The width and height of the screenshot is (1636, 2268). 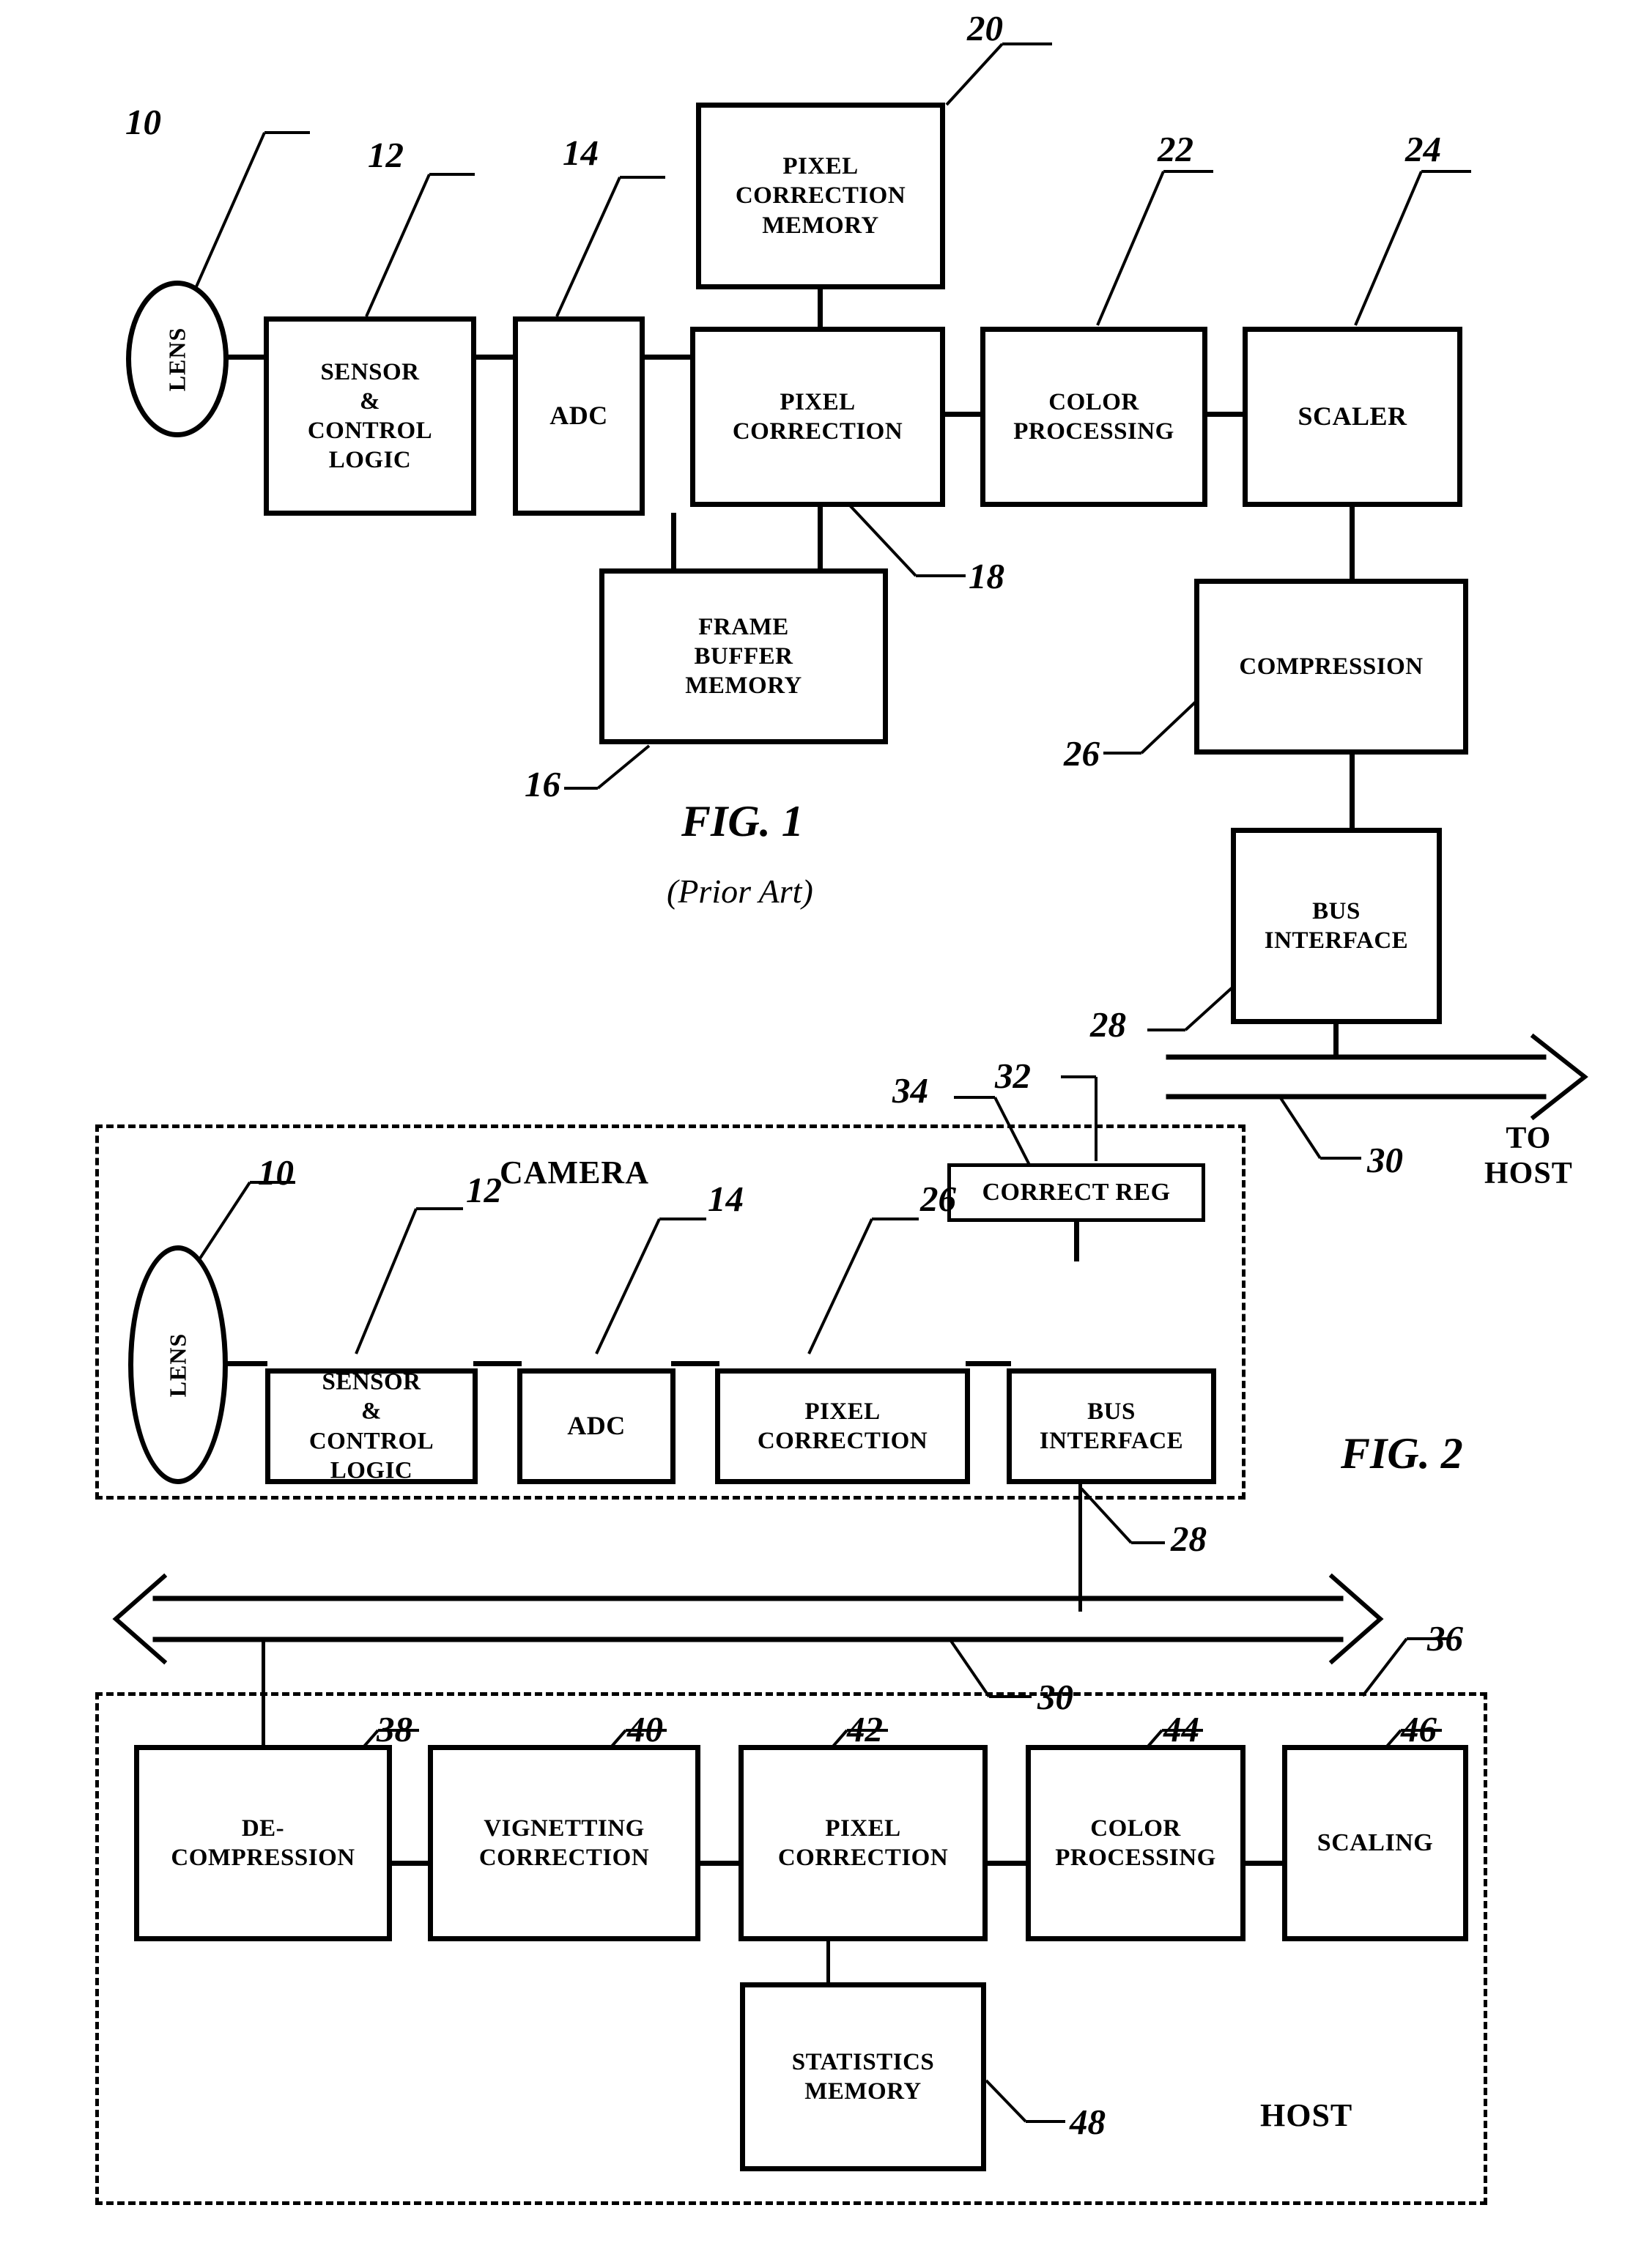 I want to click on fig2-block-lens: LENS, so click(x=178, y=1364).